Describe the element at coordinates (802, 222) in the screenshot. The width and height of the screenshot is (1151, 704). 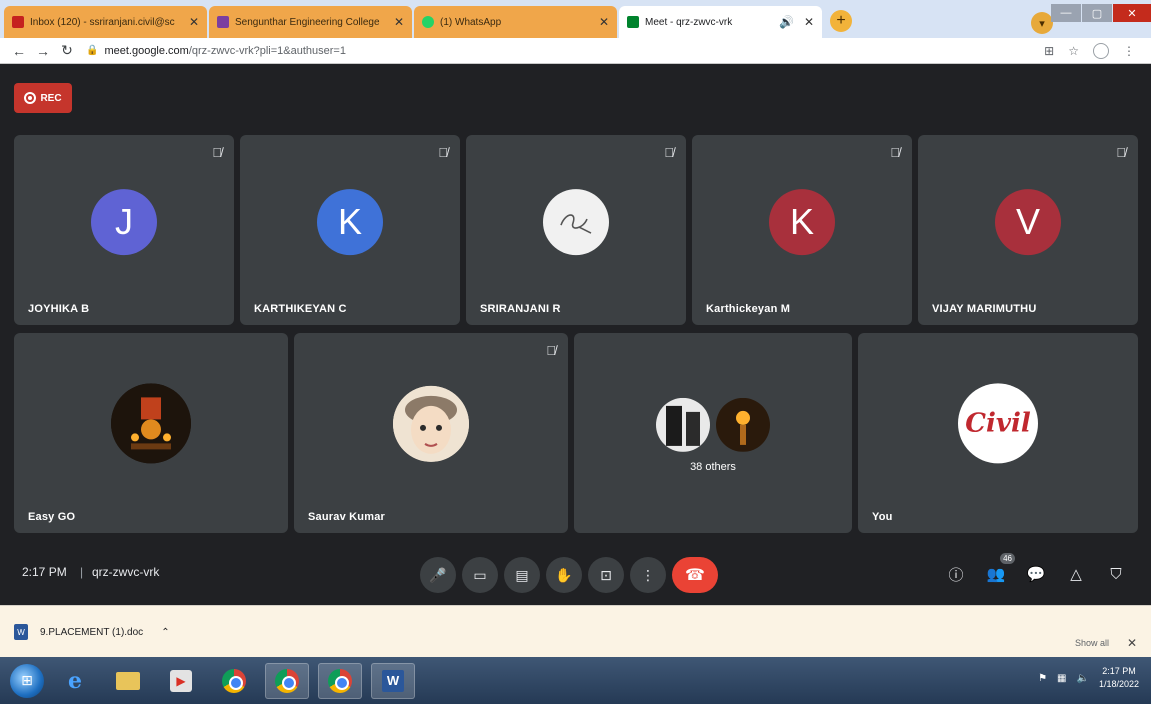
I see `avatar: K` at that location.